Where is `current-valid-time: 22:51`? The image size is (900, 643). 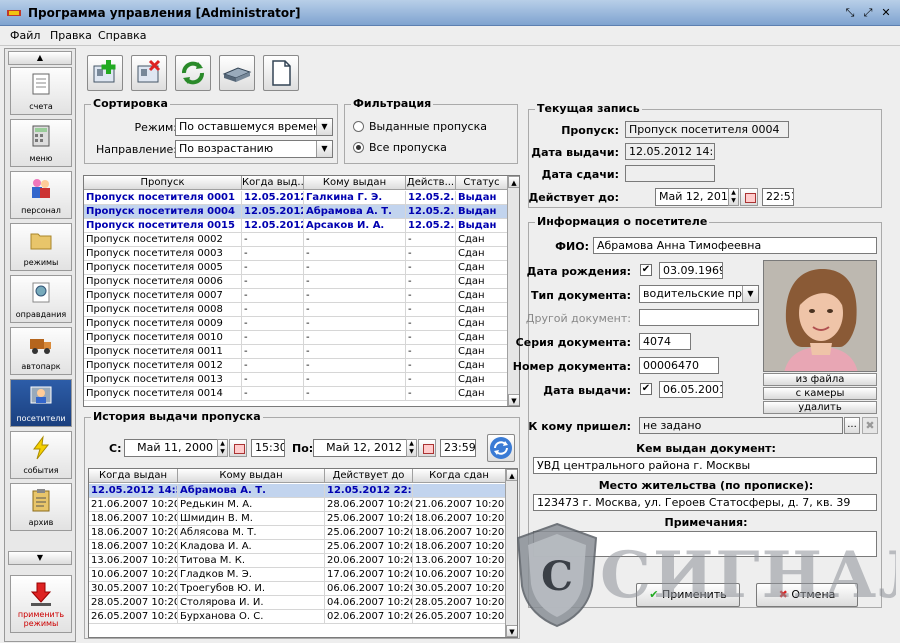 current-valid-time: 22:51 is located at coordinates (778, 197).